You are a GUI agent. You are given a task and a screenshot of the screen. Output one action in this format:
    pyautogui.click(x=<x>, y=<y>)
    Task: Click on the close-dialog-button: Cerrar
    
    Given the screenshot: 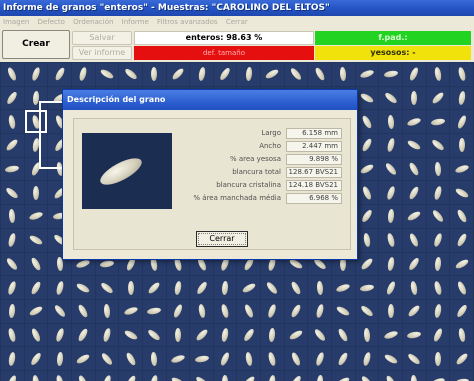 What is the action you would take?
    pyautogui.click(x=222, y=239)
    